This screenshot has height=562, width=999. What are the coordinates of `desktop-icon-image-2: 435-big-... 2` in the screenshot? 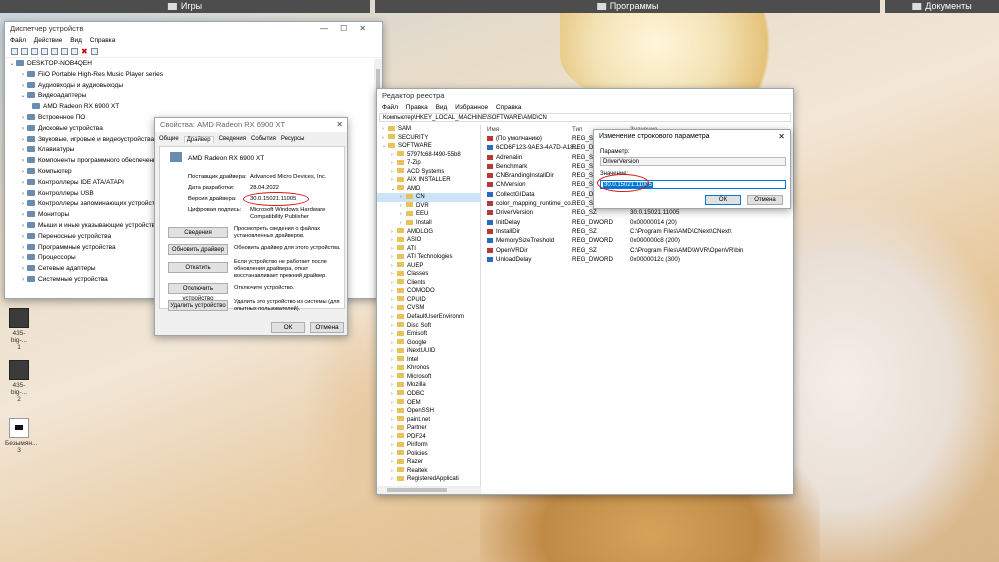 It's located at (19, 381).